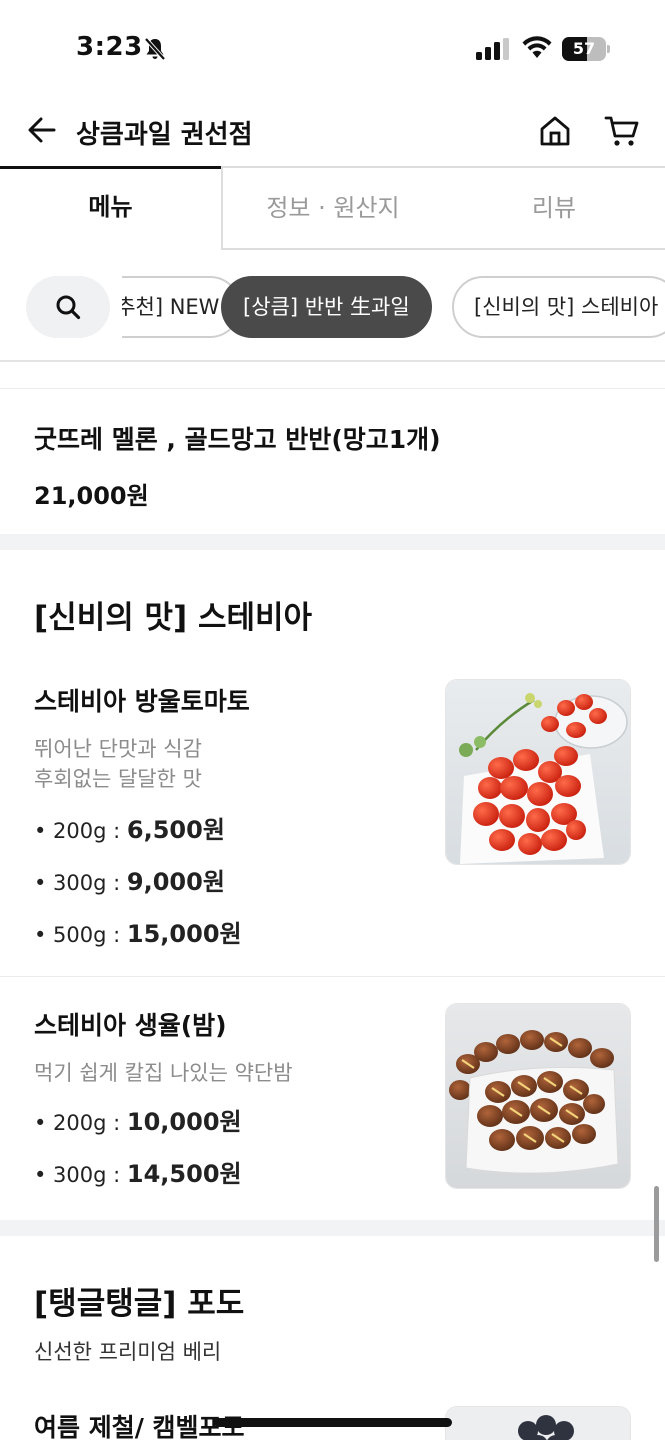 This screenshot has height=1440, width=665. Describe the element at coordinates (142, 701) in the screenshot. I see `item-name: 스테비아 방울토마토` at that location.